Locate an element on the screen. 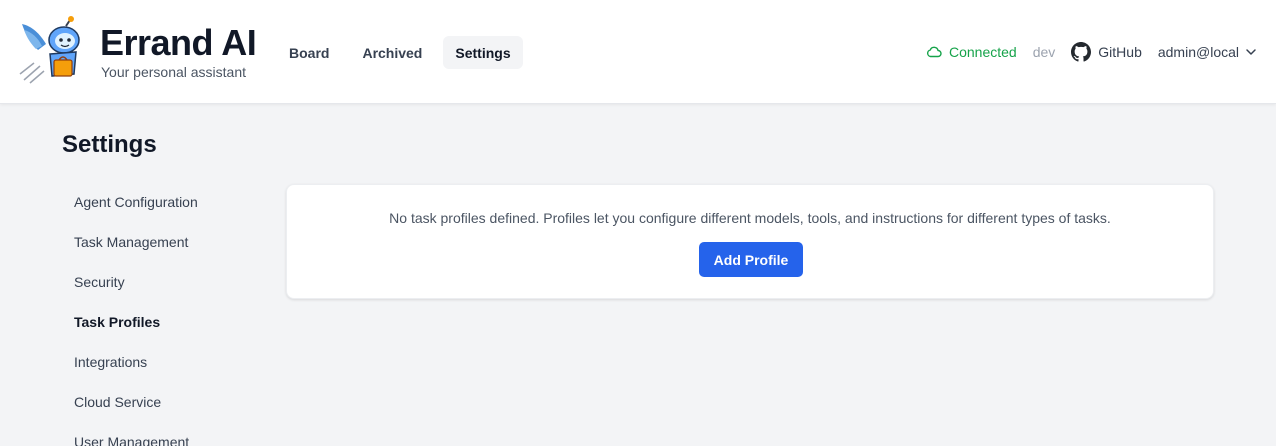 The height and width of the screenshot is (446, 1276). tab-settings: Settings is located at coordinates (483, 52).